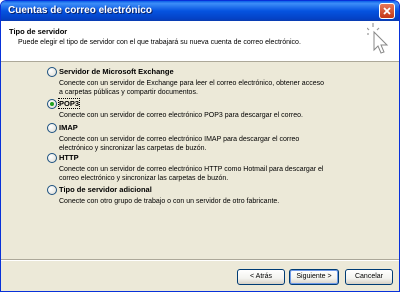 The width and height of the screenshot is (400, 292). What do you see at coordinates (69, 157) in the screenshot?
I see `option-label: HTTP` at bounding box center [69, 157].